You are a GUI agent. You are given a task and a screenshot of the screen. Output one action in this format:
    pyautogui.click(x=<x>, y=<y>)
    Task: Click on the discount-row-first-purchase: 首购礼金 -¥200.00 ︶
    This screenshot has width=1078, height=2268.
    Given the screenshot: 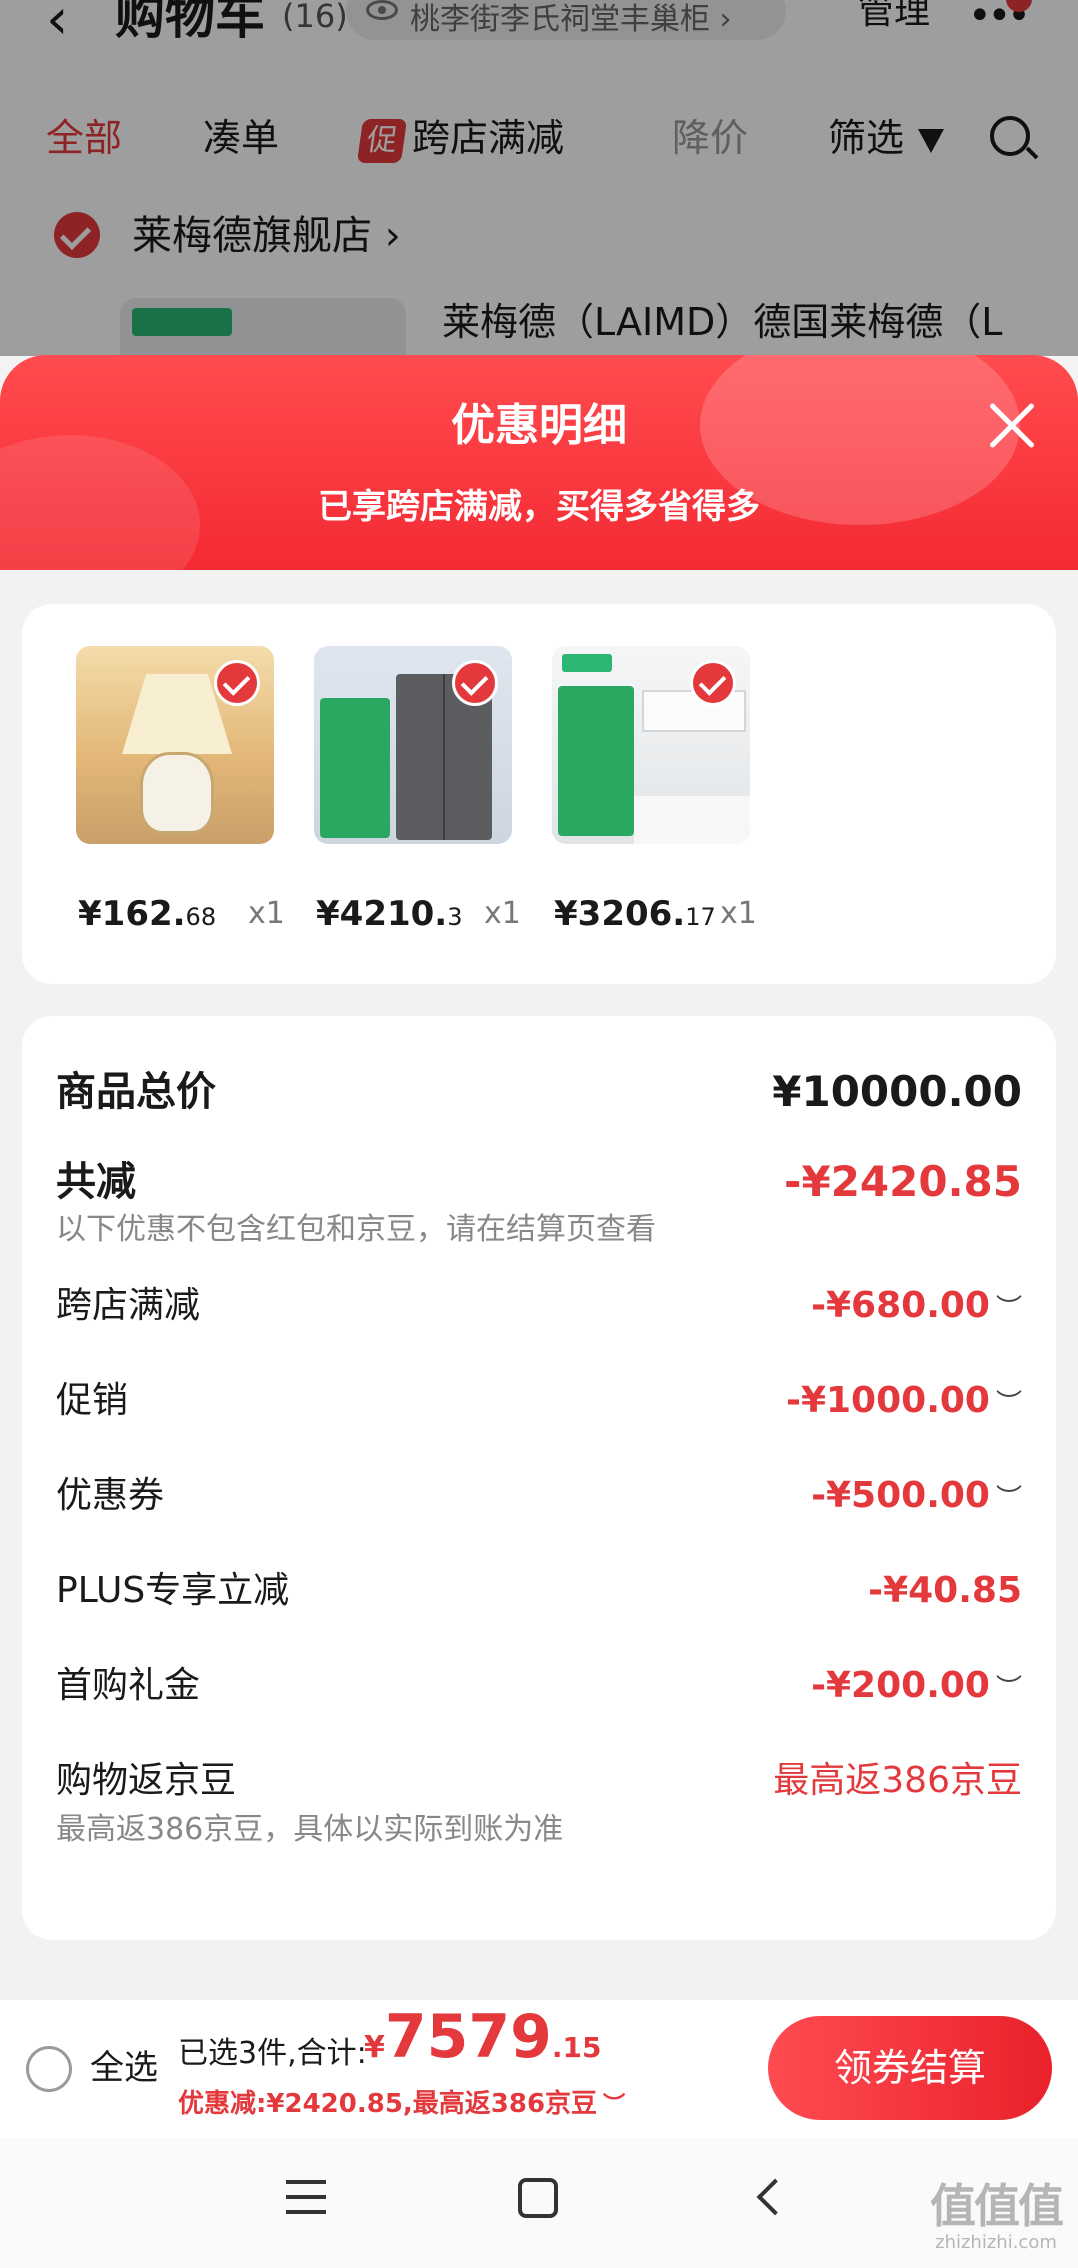 What is the action you would take?
    pyautogui.click(x=539, y=1686)
    